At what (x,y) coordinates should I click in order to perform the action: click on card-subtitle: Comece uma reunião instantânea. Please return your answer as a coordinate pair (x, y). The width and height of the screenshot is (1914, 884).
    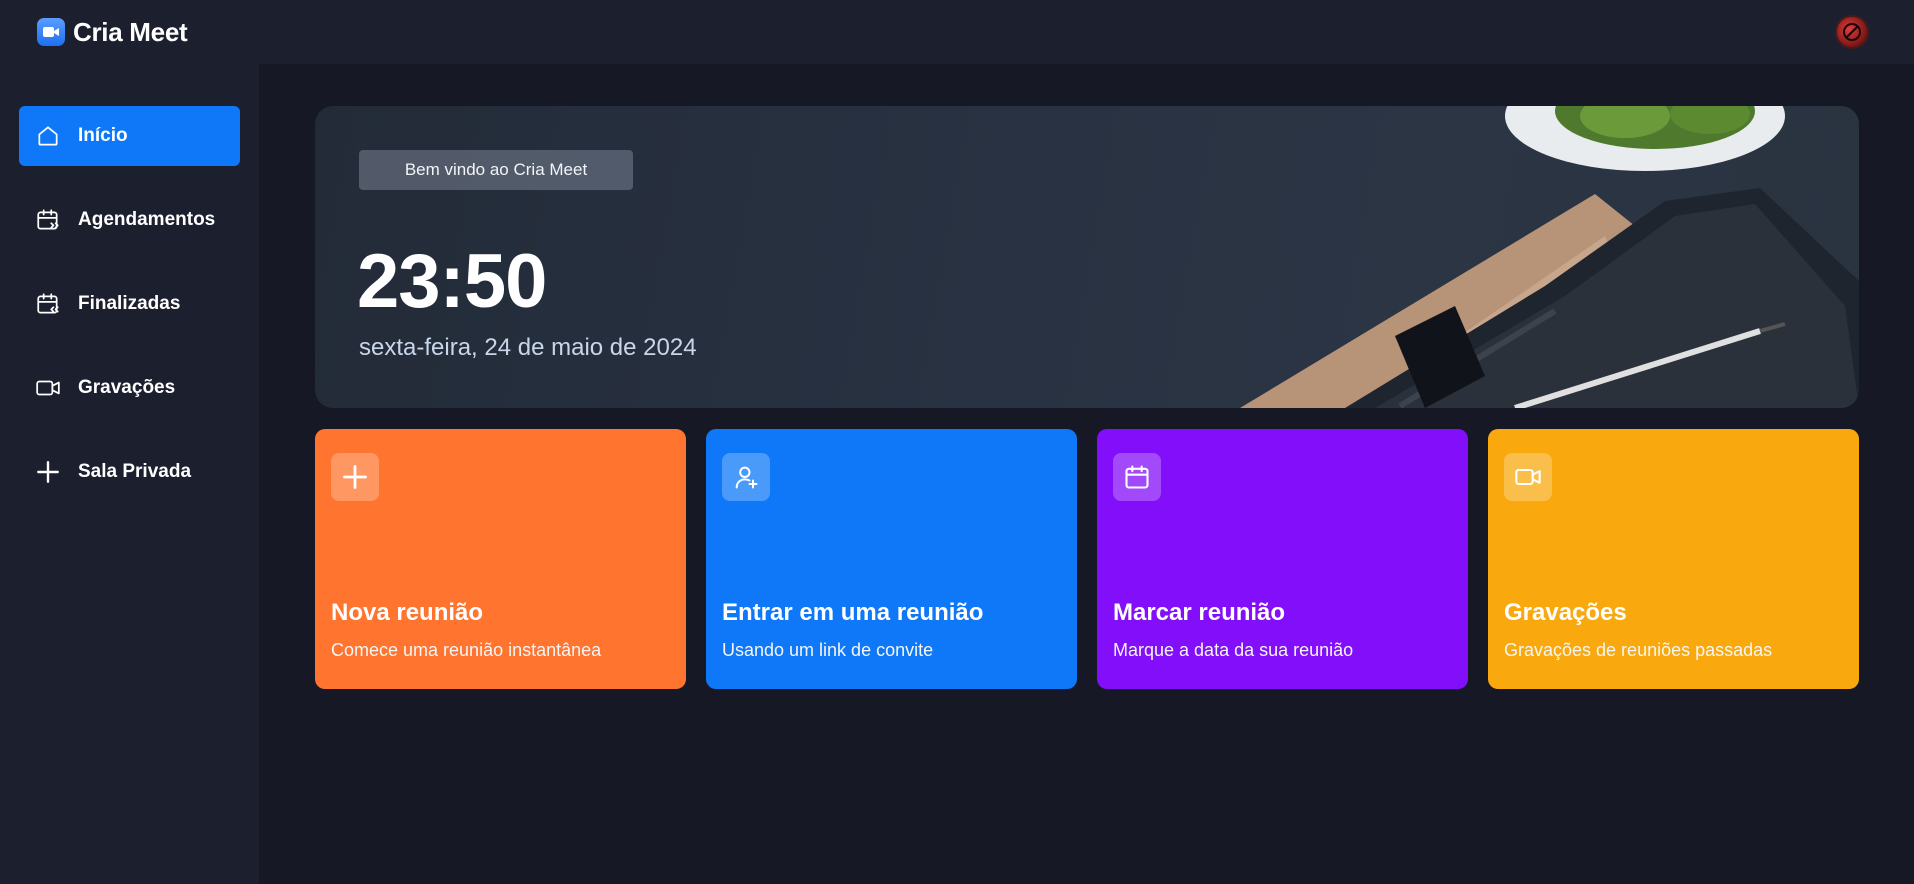
    Looking at the image, I should click on (466, 650).